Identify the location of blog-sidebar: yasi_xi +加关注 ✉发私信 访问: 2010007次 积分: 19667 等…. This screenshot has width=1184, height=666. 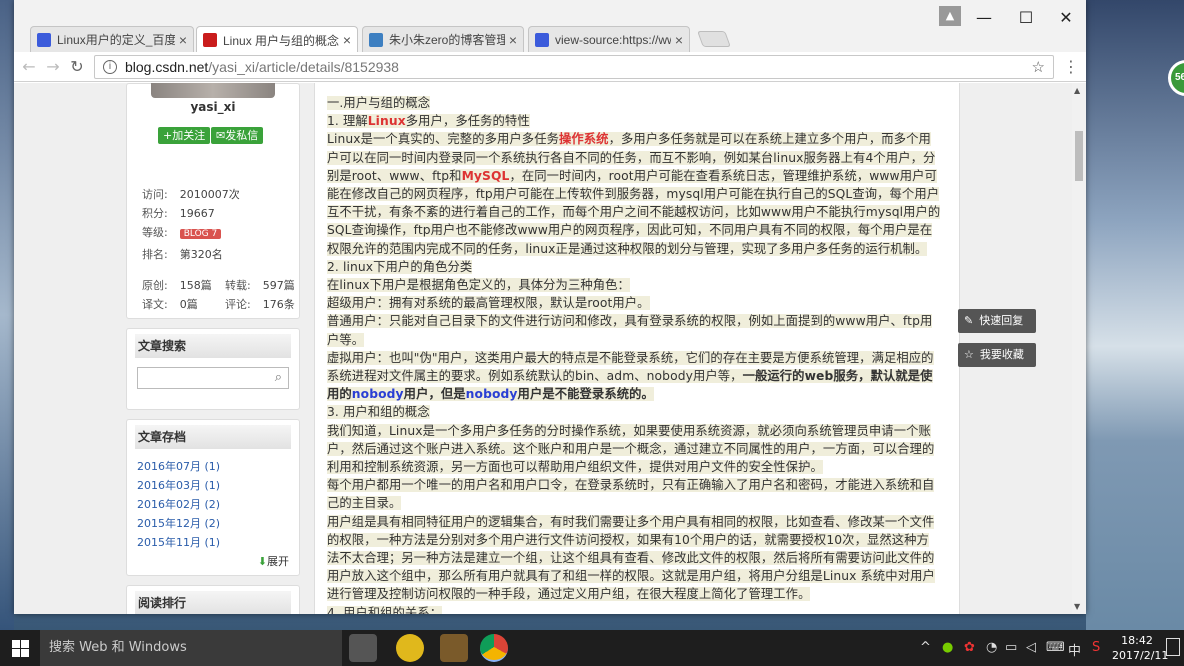
(213, 348).